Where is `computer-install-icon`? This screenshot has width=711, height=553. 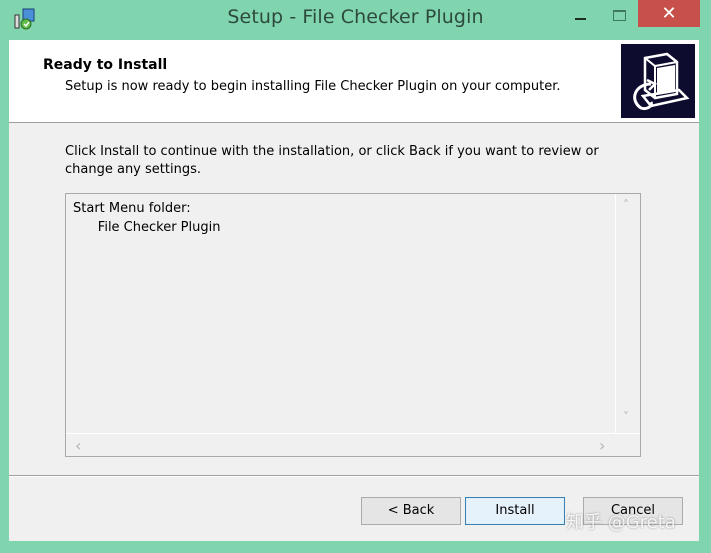 computer-install-icon is located at coordinates (658, 81).